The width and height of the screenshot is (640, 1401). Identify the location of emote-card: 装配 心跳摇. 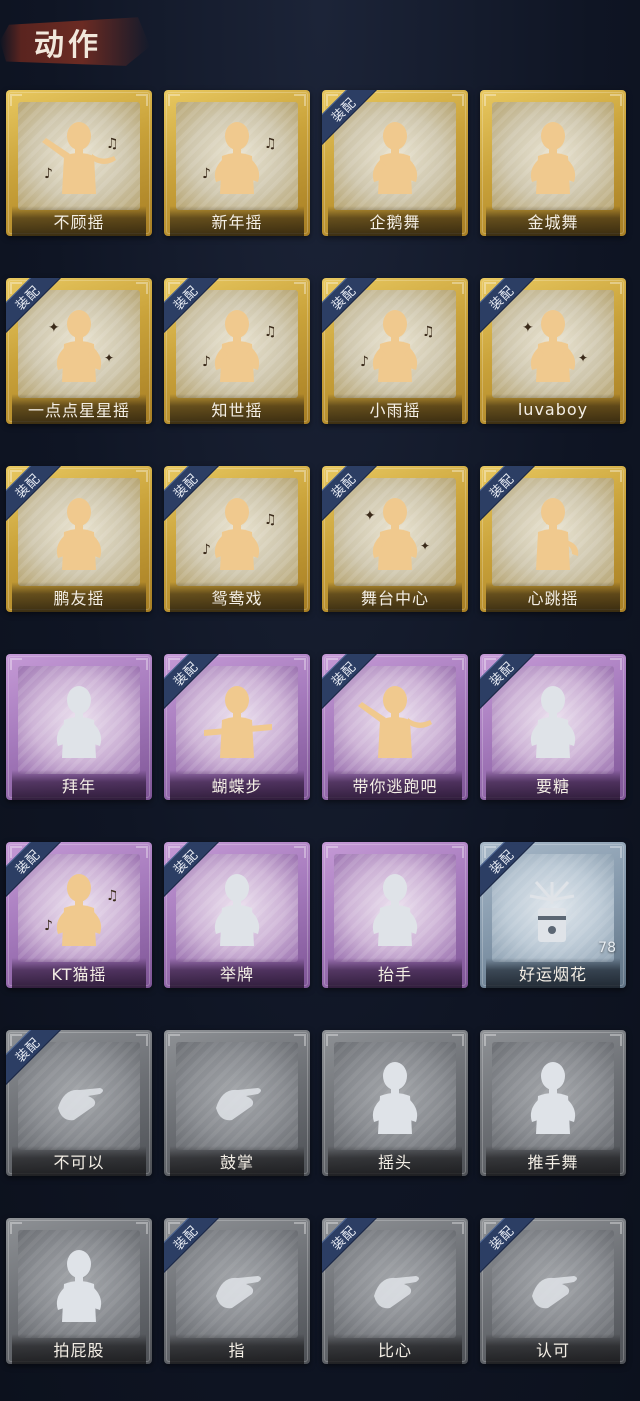
(553, 539).